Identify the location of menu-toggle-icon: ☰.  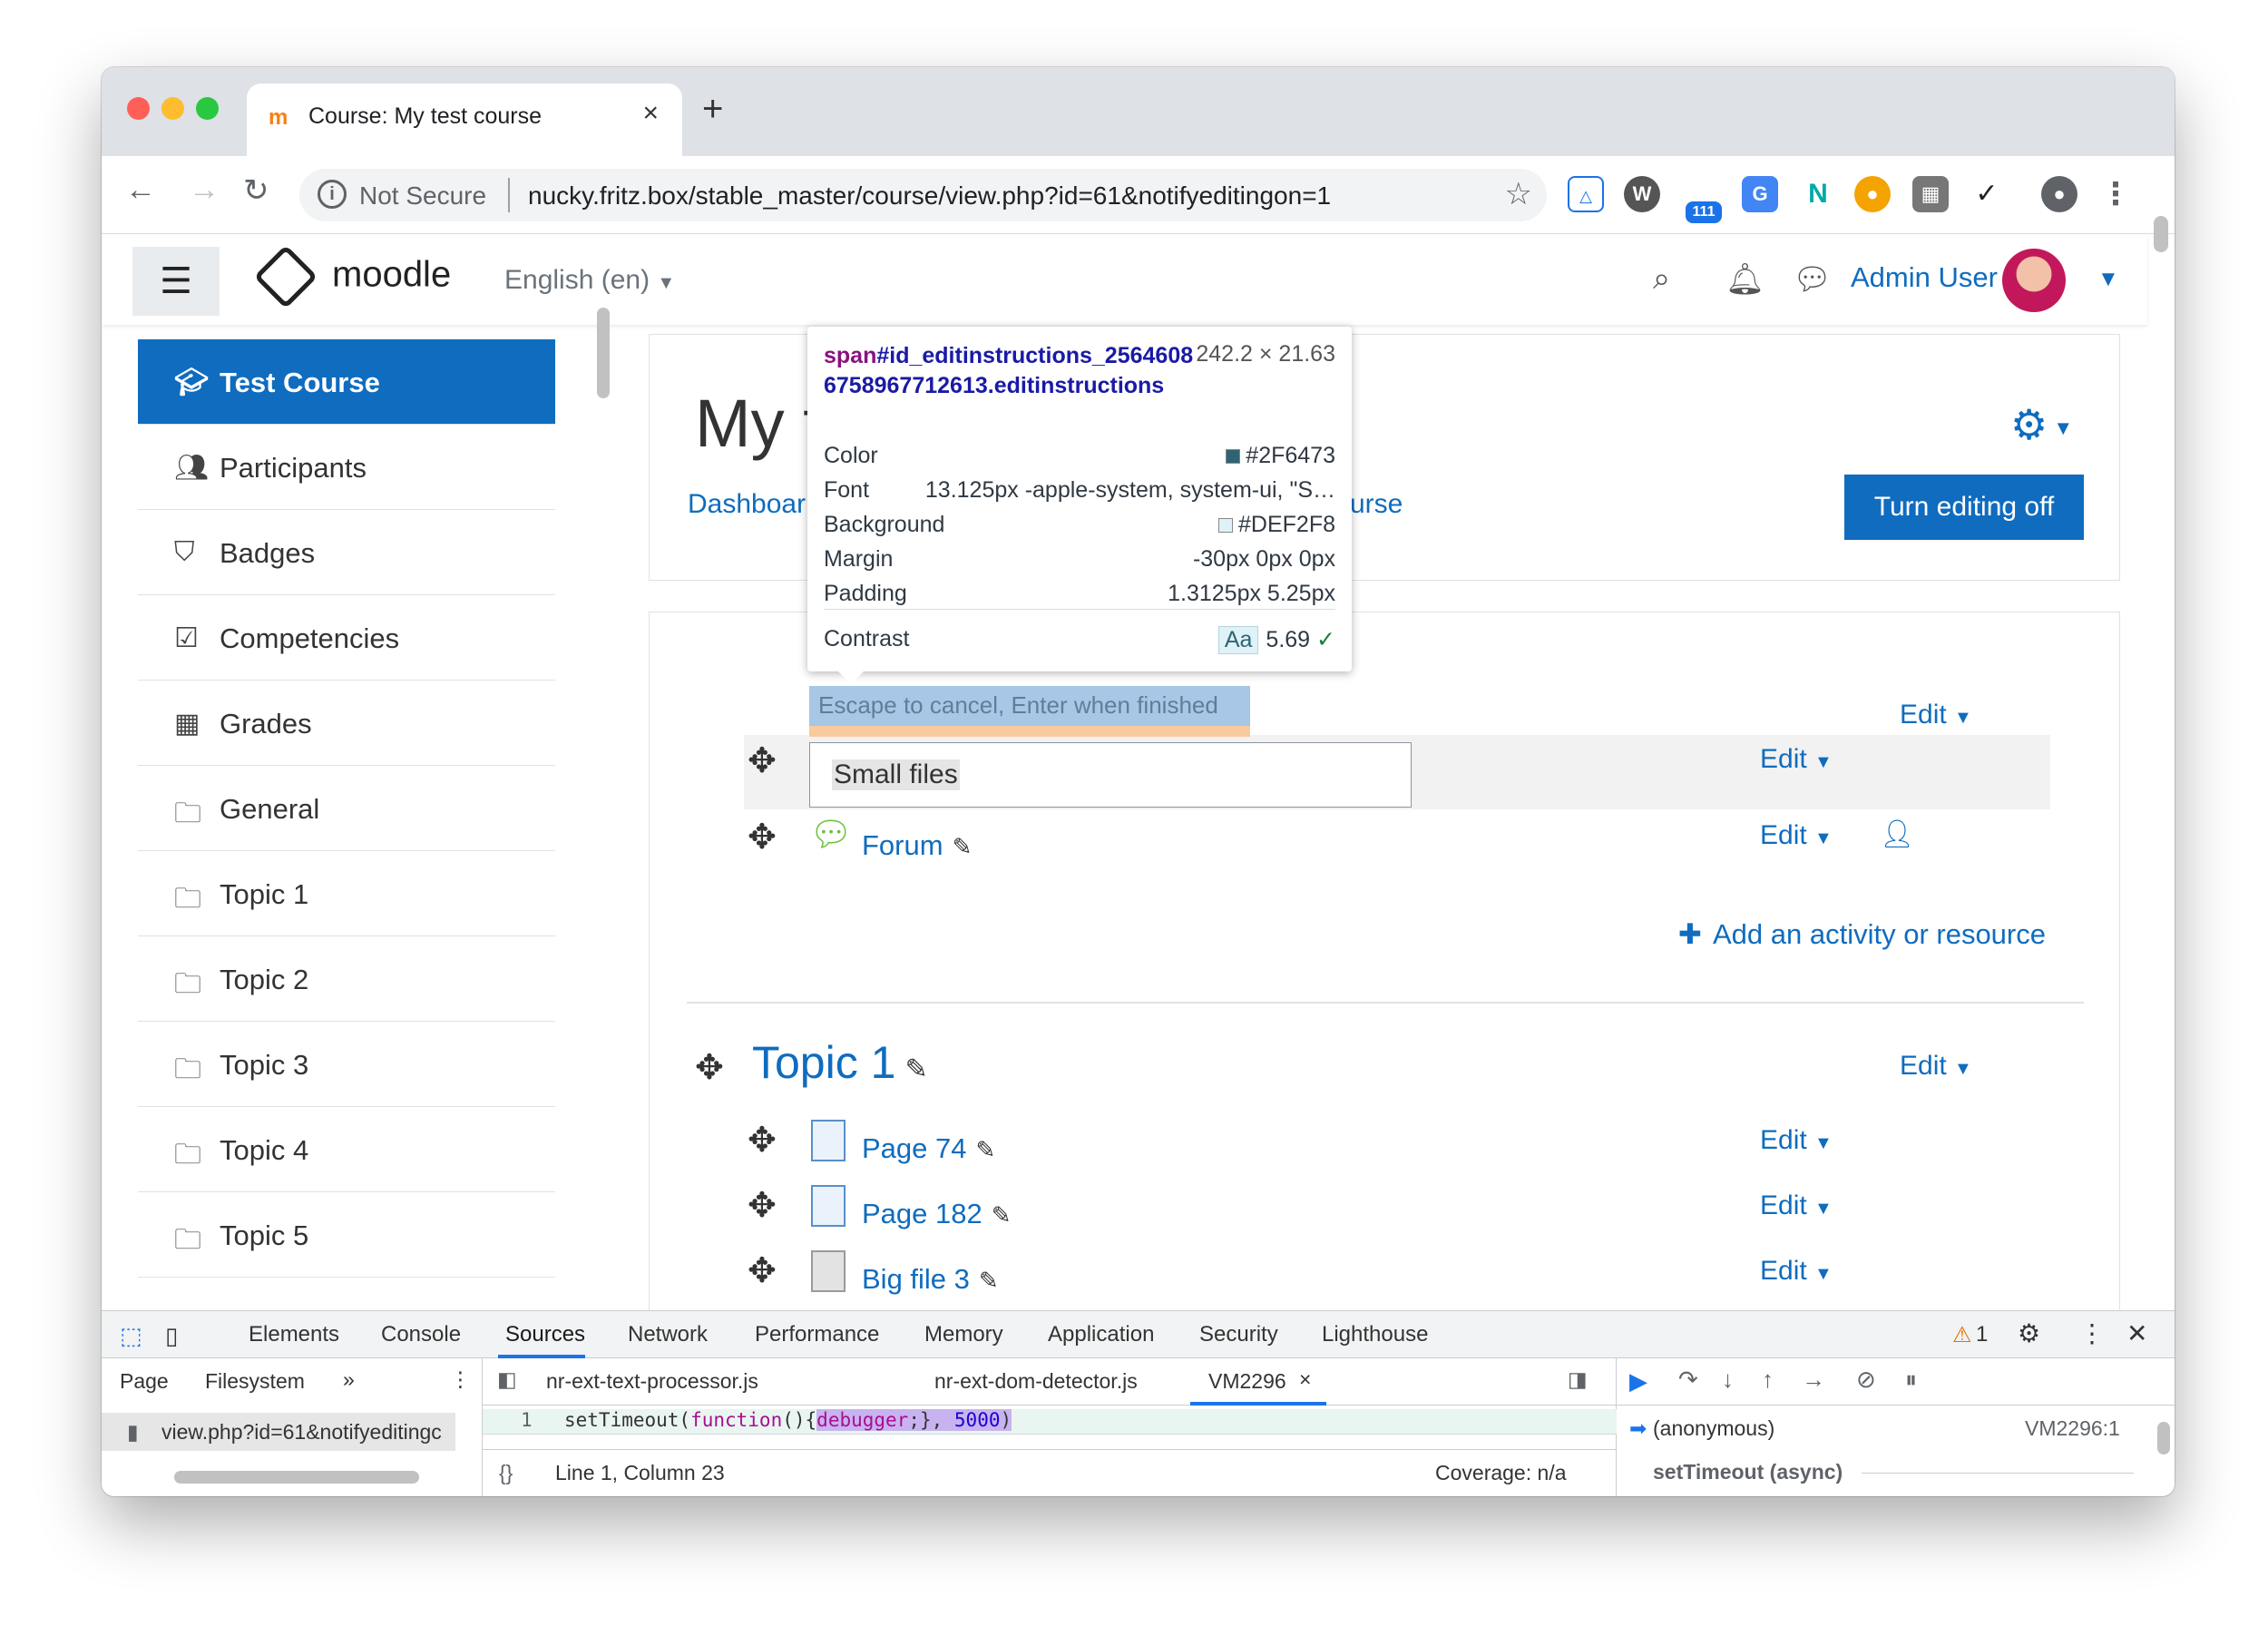
(176, 281).